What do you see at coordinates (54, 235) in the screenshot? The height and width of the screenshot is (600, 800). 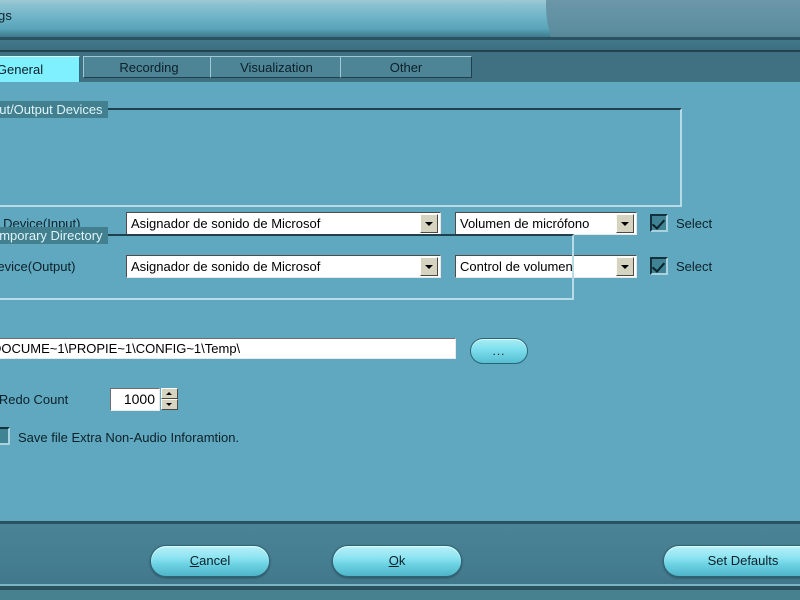 I see `temp-directory-group-label: emporary Directory` at bounding box center [54, 235].